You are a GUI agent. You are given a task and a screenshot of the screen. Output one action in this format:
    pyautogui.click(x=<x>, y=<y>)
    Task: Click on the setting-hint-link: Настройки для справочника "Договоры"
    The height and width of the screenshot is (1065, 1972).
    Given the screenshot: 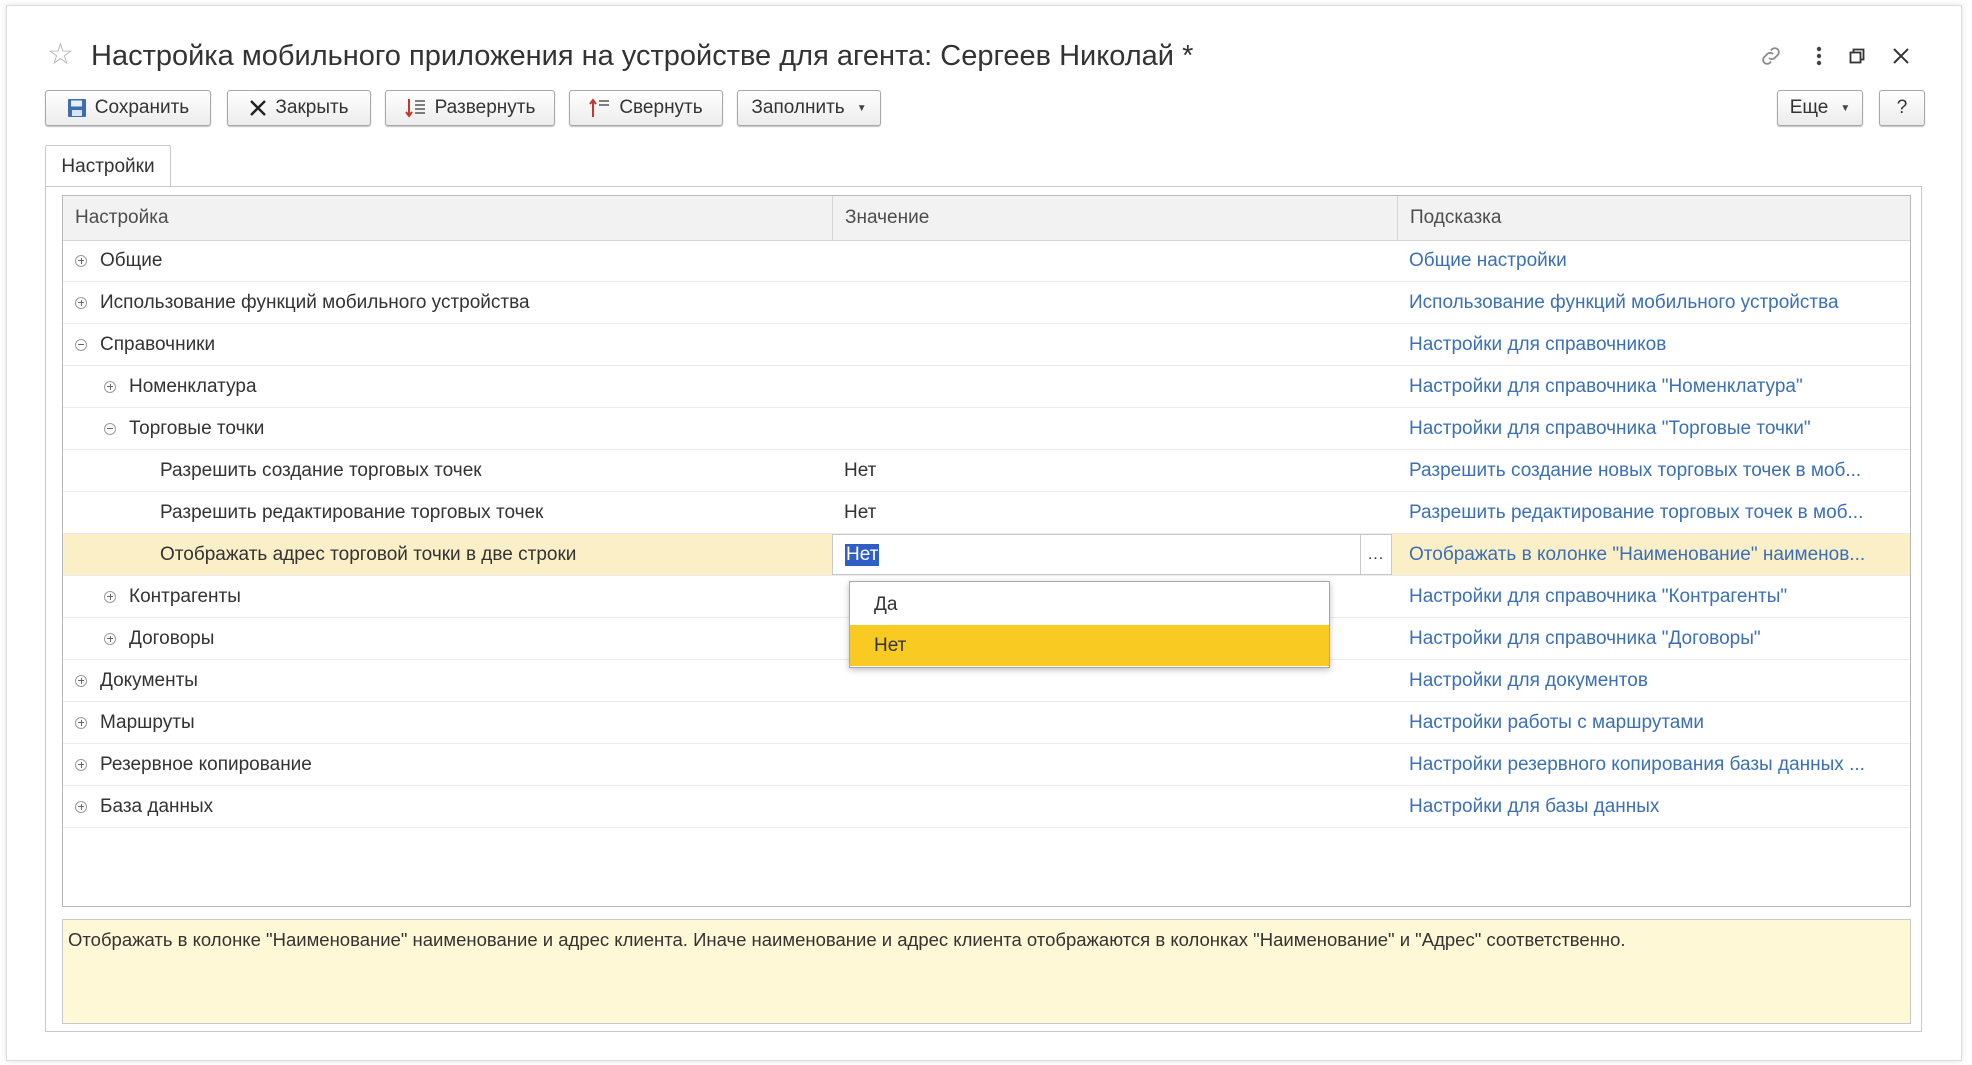 What is the action you would take?
    pyautogui.click(x=1585, y=639)
    